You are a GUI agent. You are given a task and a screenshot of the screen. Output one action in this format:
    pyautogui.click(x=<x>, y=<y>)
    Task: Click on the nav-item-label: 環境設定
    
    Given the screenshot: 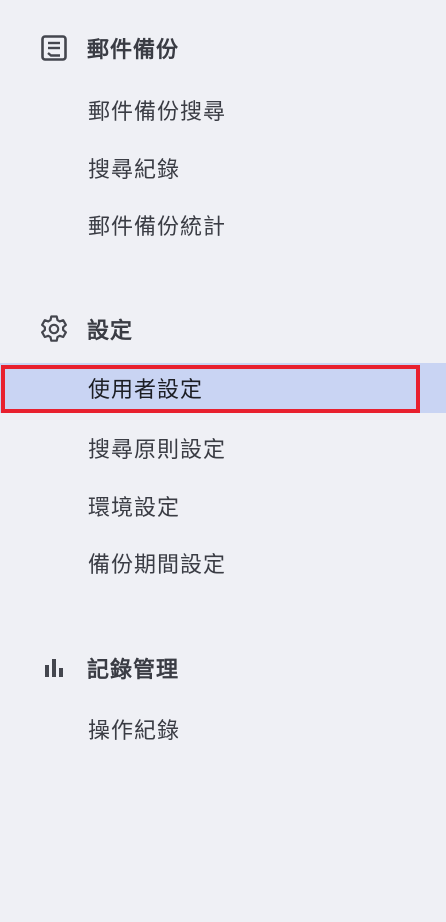 What is the action you would take?
    pyautogui.click(x=134, y=508)
    